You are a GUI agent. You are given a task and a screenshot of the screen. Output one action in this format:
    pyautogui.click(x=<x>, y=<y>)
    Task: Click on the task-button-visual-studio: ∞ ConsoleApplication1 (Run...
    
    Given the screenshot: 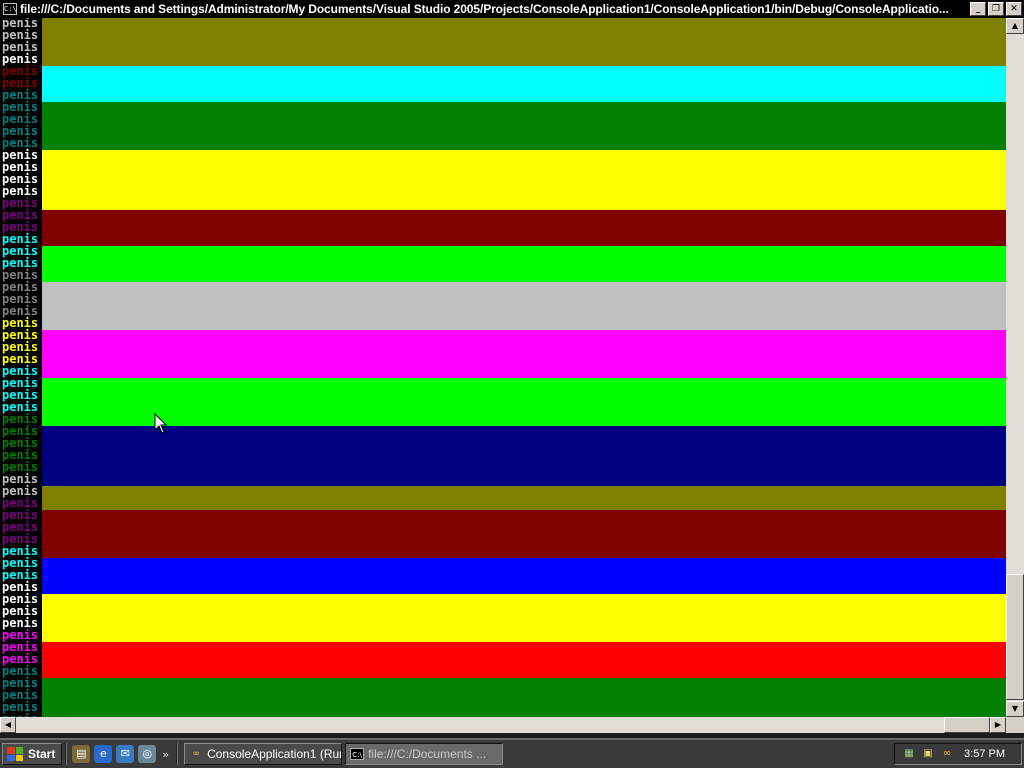 What is the action you would take?
    pyautogui.click(x=263, y=754)
    